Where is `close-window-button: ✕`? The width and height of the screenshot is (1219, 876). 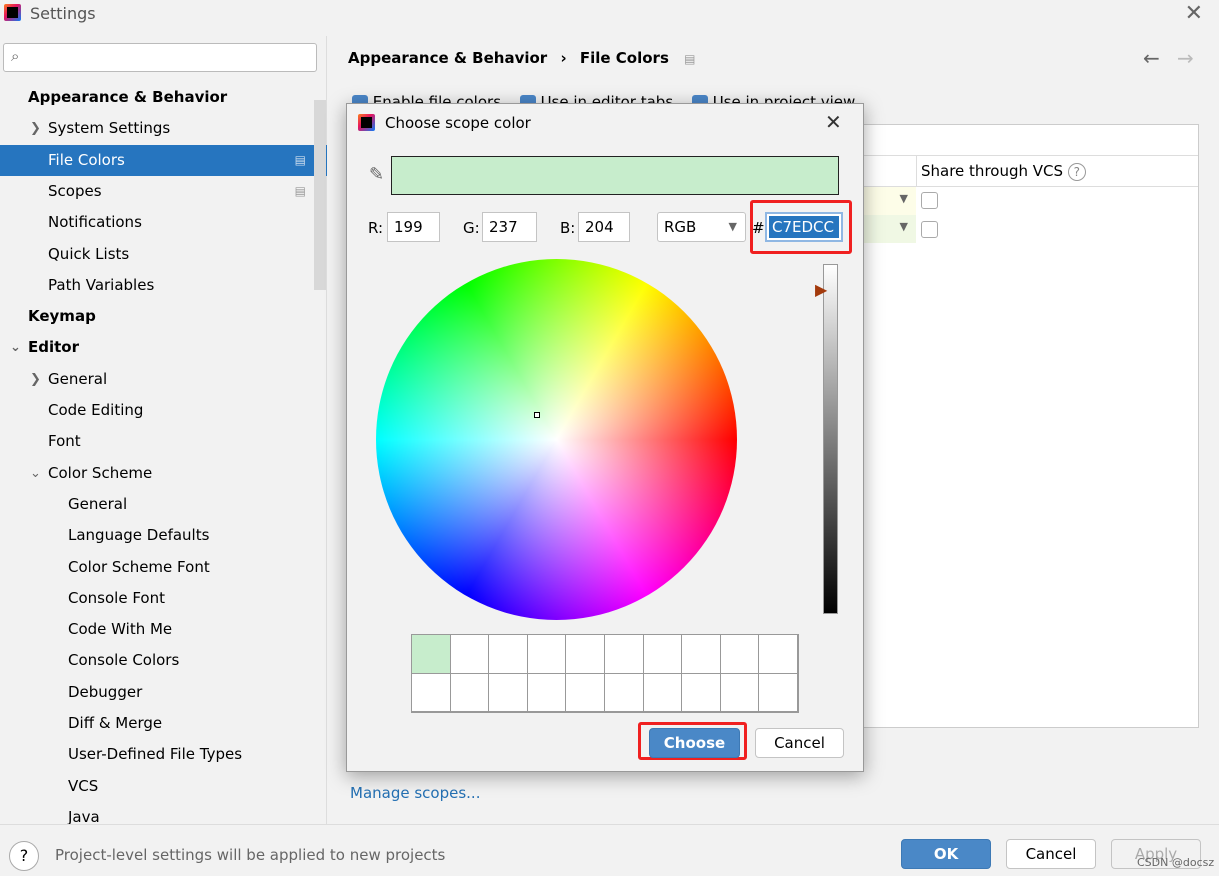 close-window-button: ✕ is located at coordinates (1194, 13).